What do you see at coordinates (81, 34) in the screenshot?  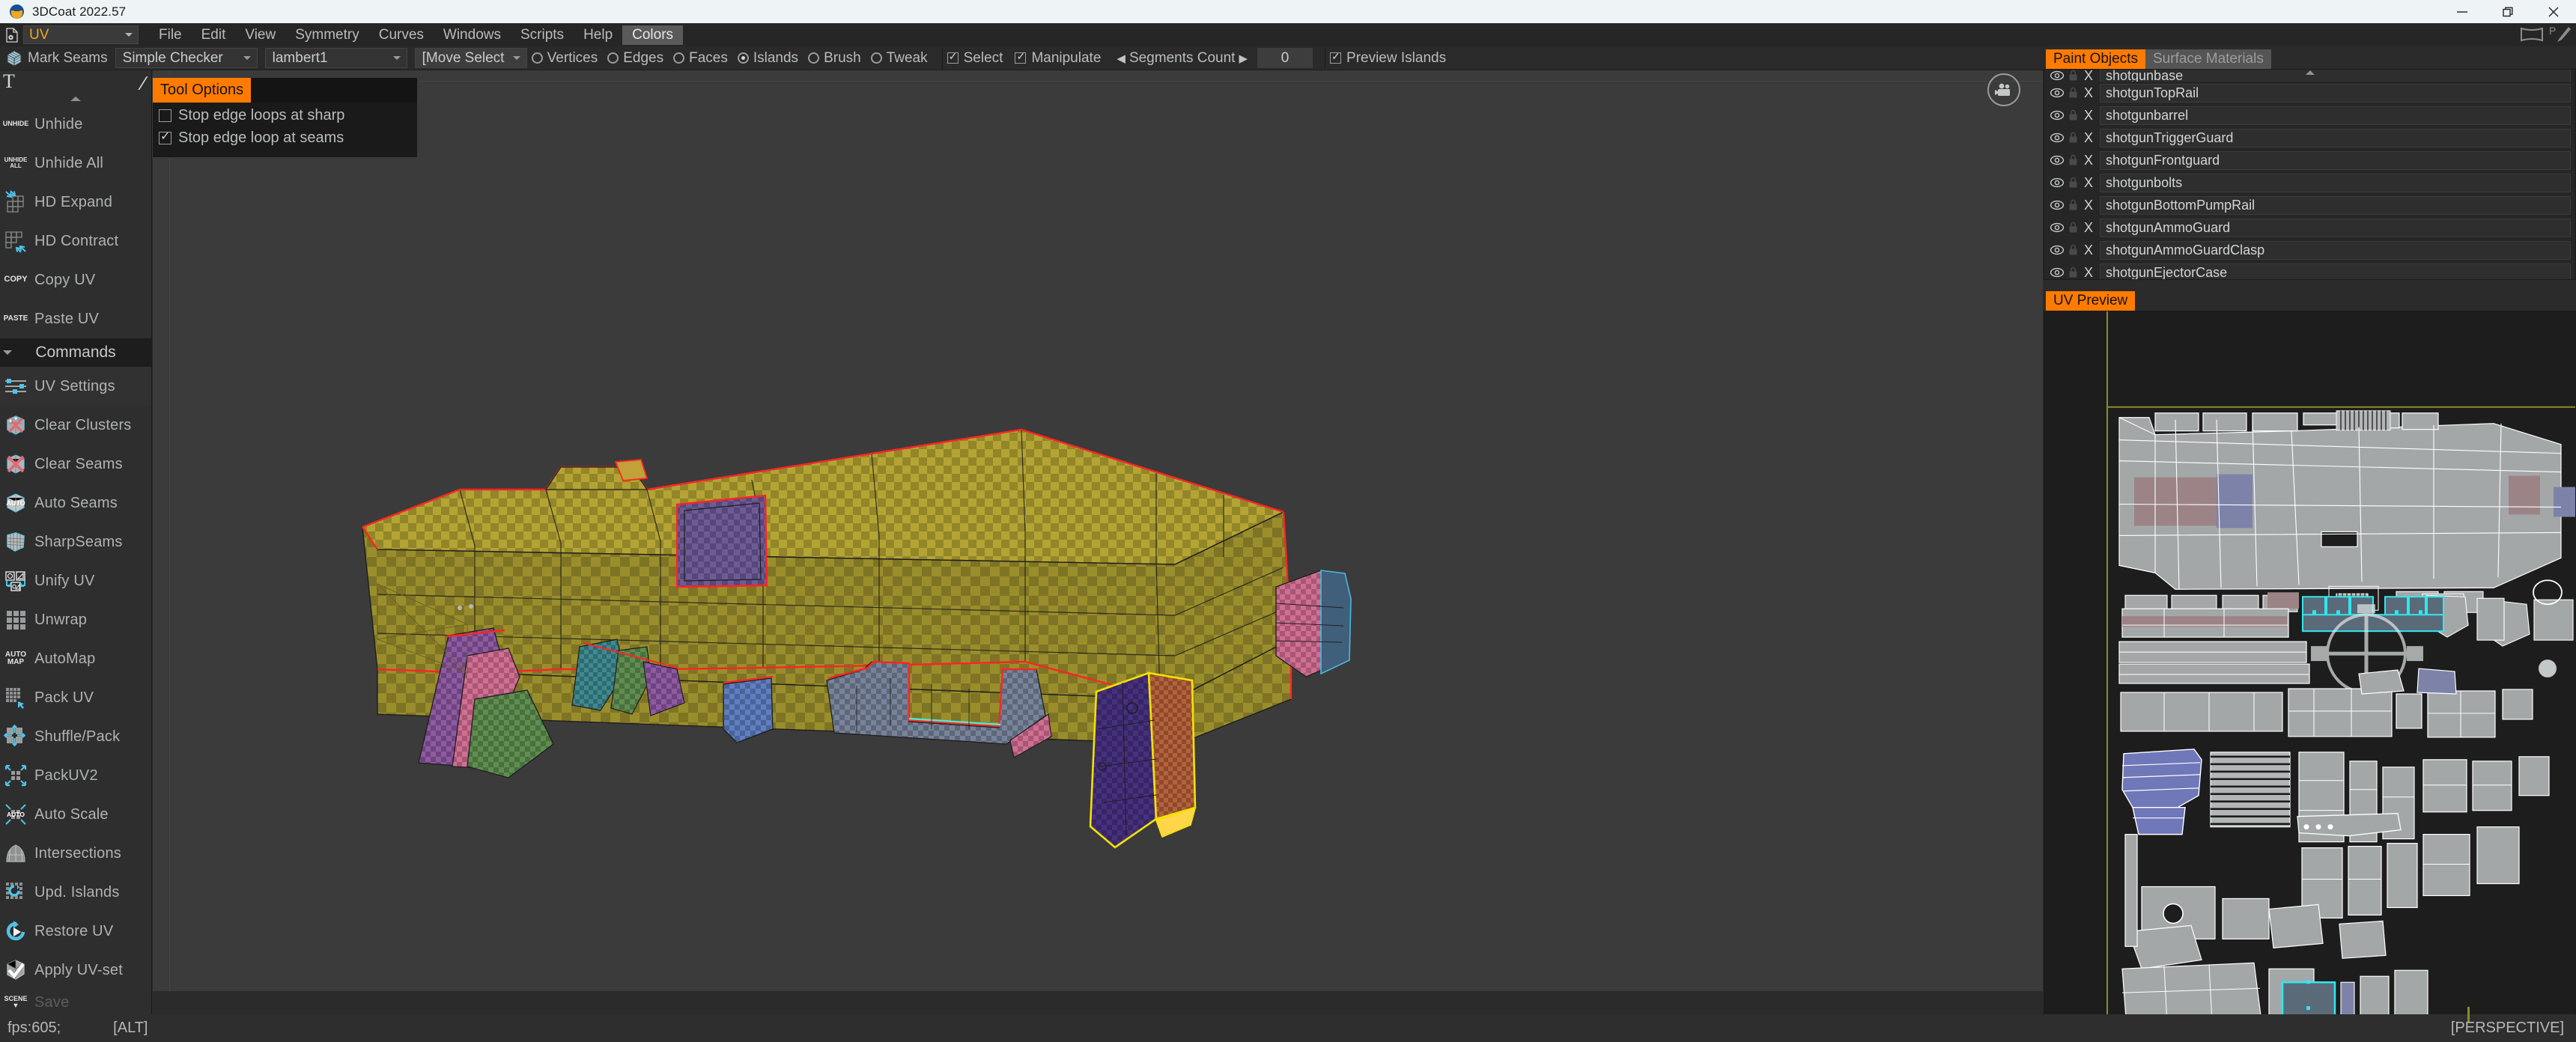 I see `room-selector: UV` at bounding box center [81, 34].